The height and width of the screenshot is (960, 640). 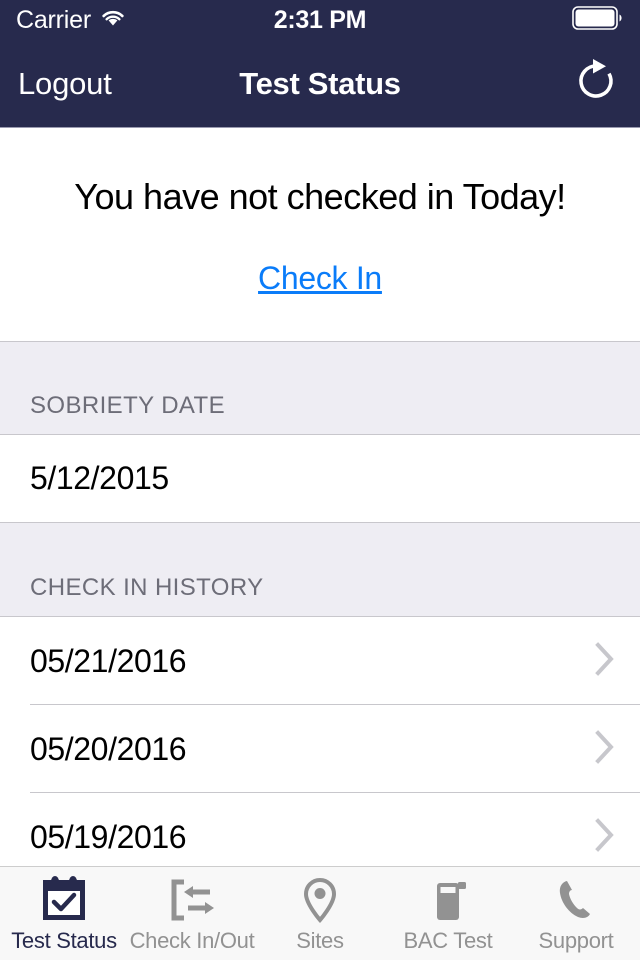 What do you see at coordinates (320, 900) in the screenshot?
I see `map-pin-icon` at bounding box center [320, 900].